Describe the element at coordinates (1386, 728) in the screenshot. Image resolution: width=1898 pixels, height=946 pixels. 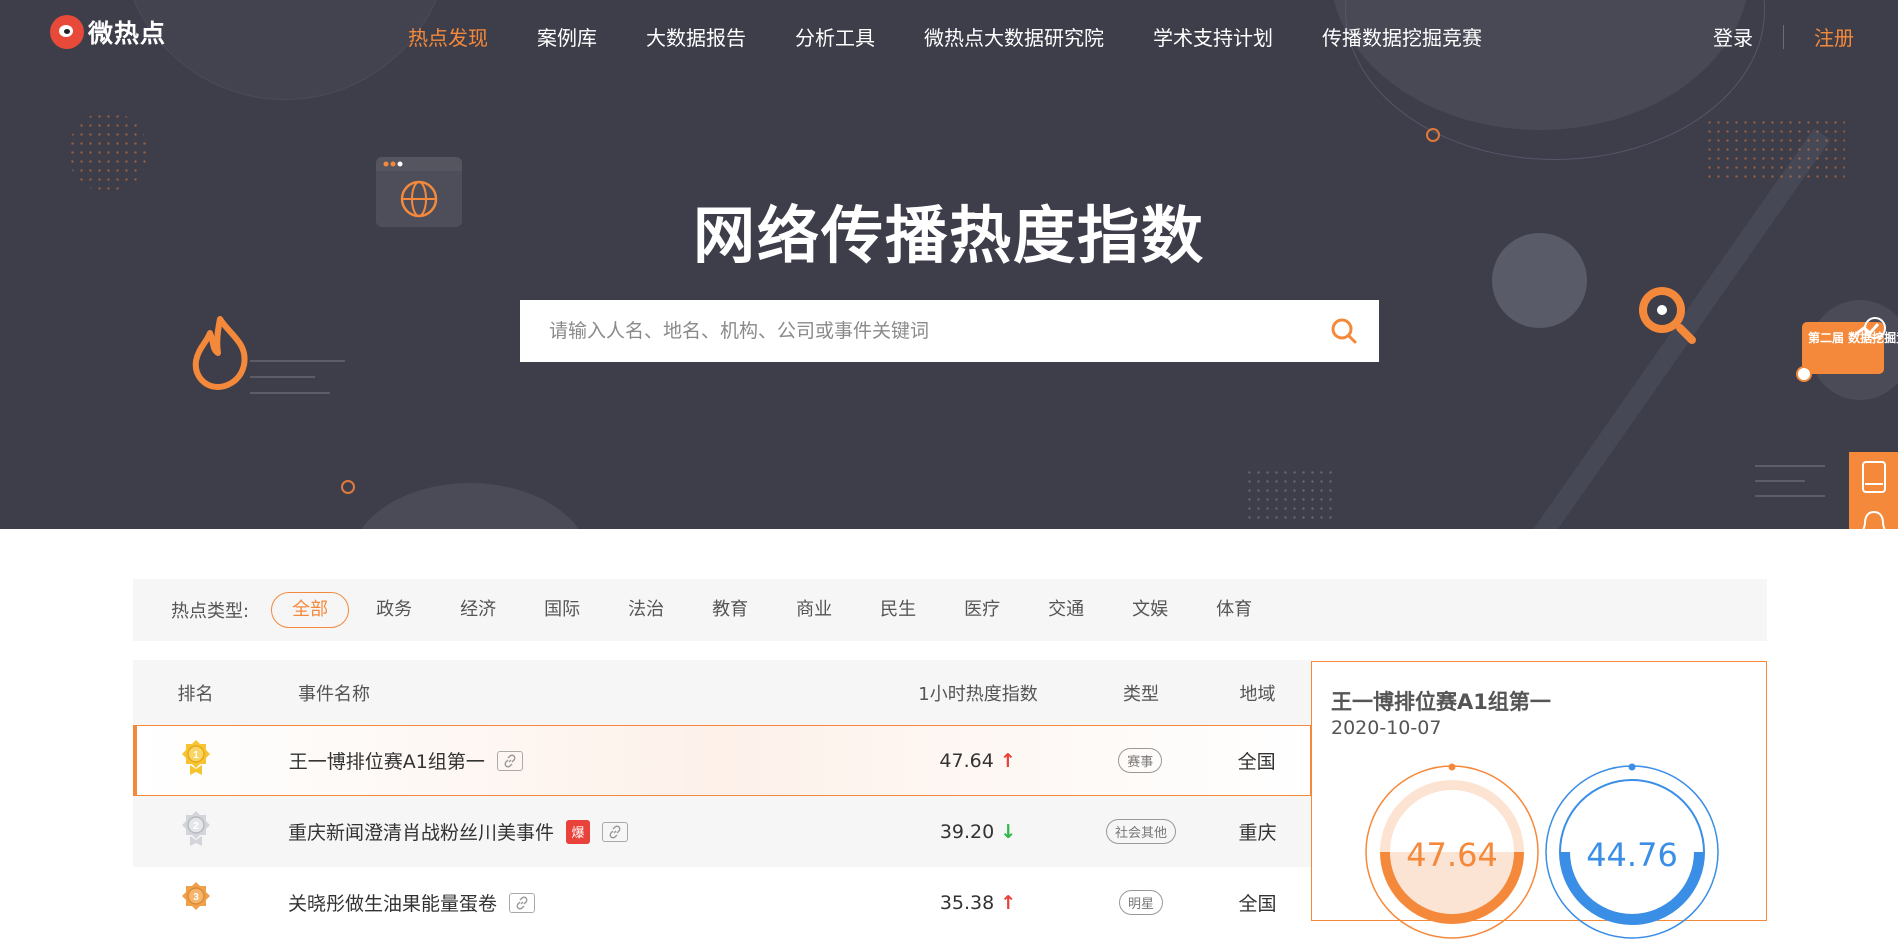
I see `detail-date: 2020-10-07` at that location.